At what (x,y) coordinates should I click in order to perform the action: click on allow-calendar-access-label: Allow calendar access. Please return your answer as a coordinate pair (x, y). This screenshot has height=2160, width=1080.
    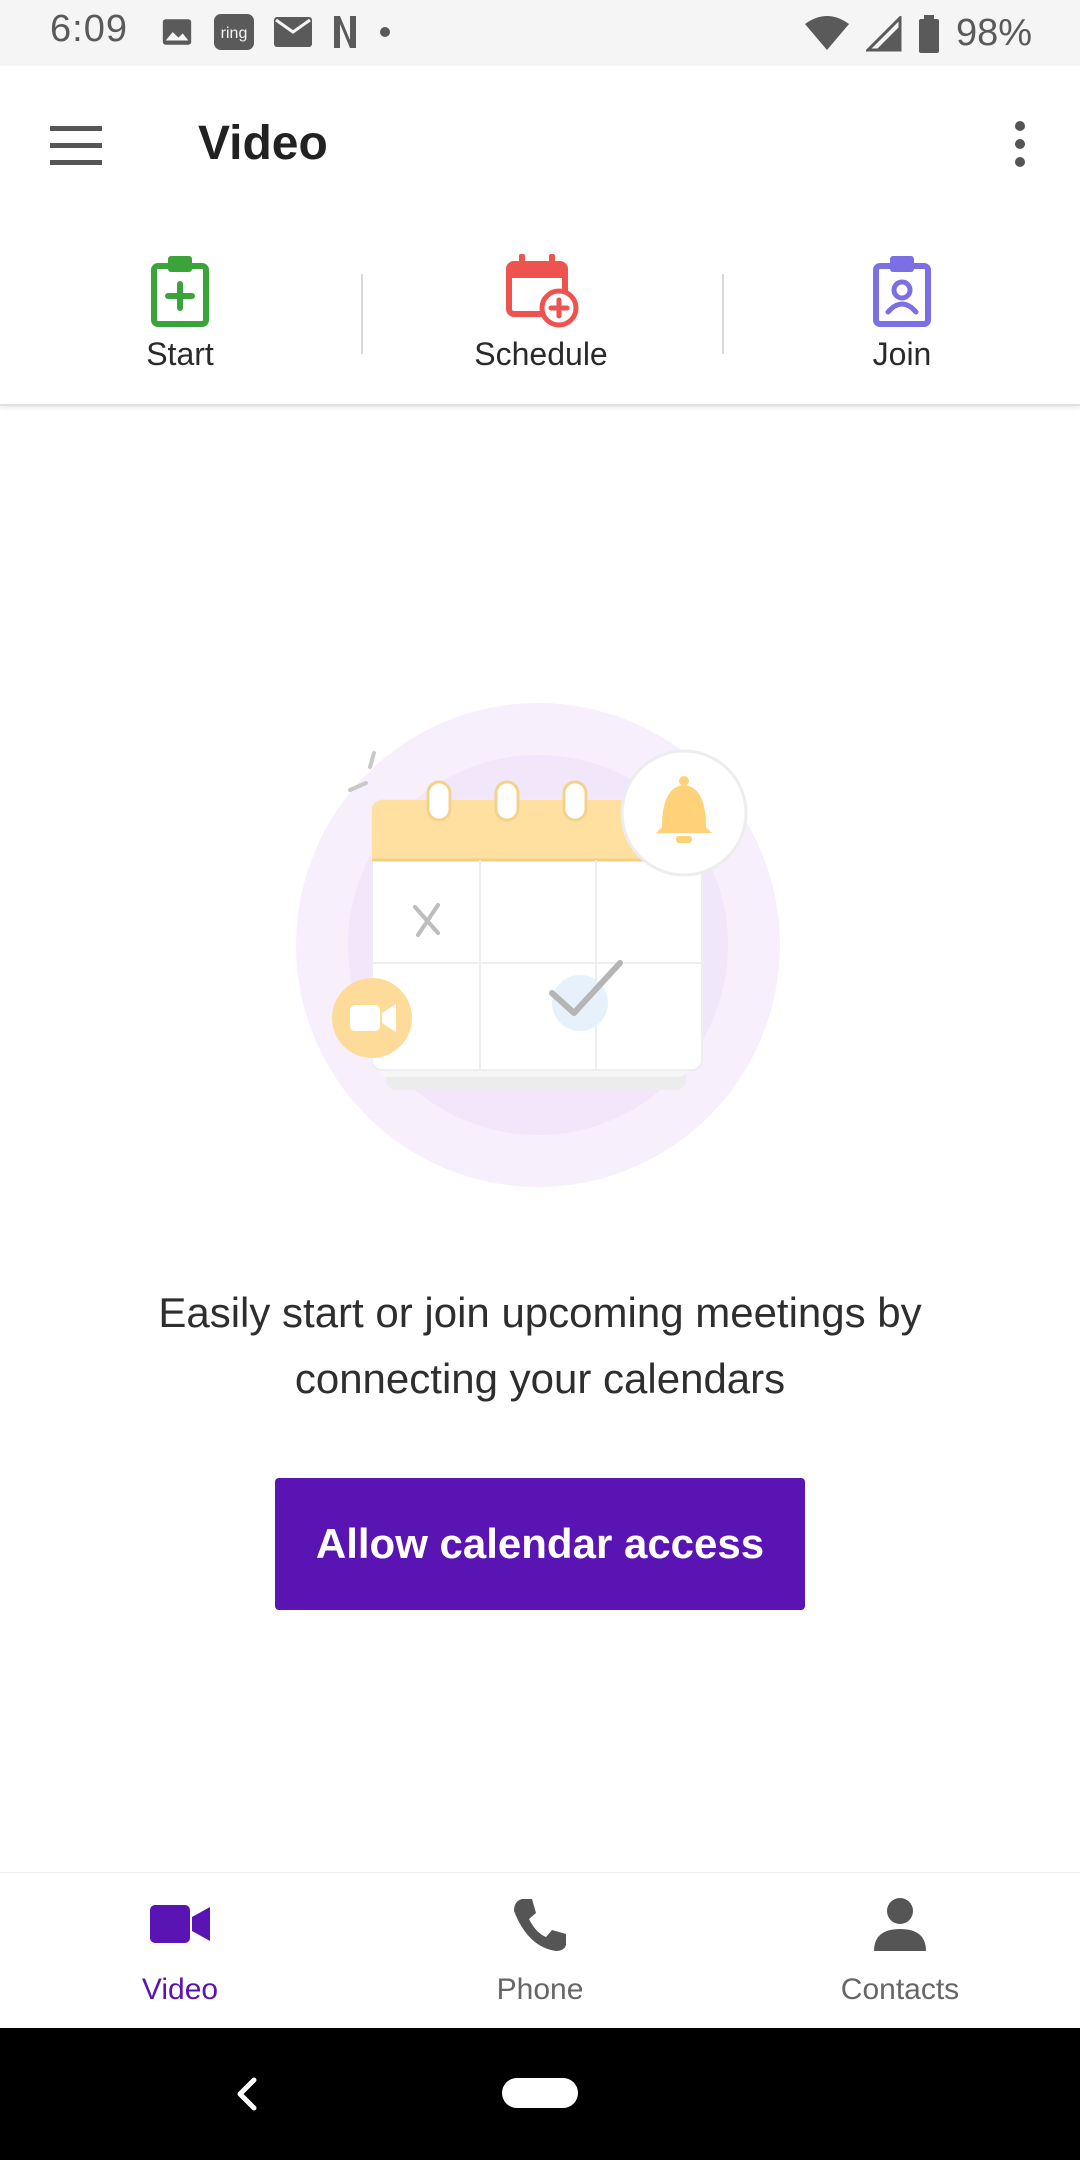
    Looking at the image, I should click on (540, 1543).